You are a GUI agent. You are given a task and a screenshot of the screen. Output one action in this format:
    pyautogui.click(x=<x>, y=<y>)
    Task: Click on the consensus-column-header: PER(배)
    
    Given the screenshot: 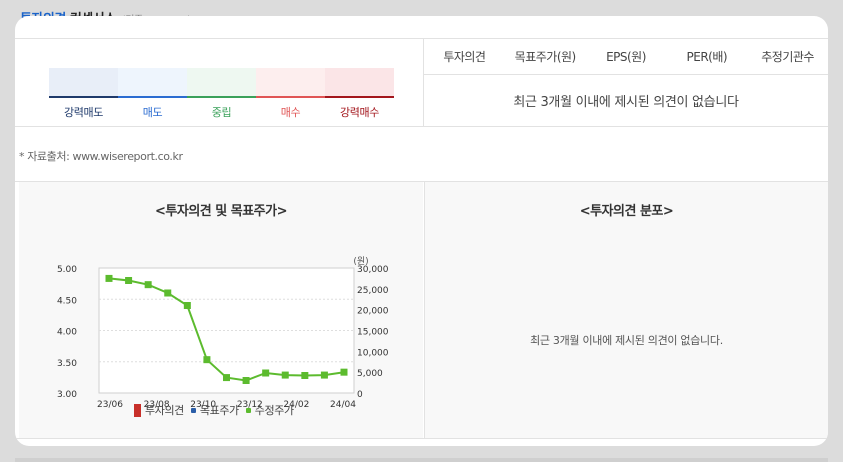 What is the action you would take?
    pyautogui.click(x=707, y=56)
    